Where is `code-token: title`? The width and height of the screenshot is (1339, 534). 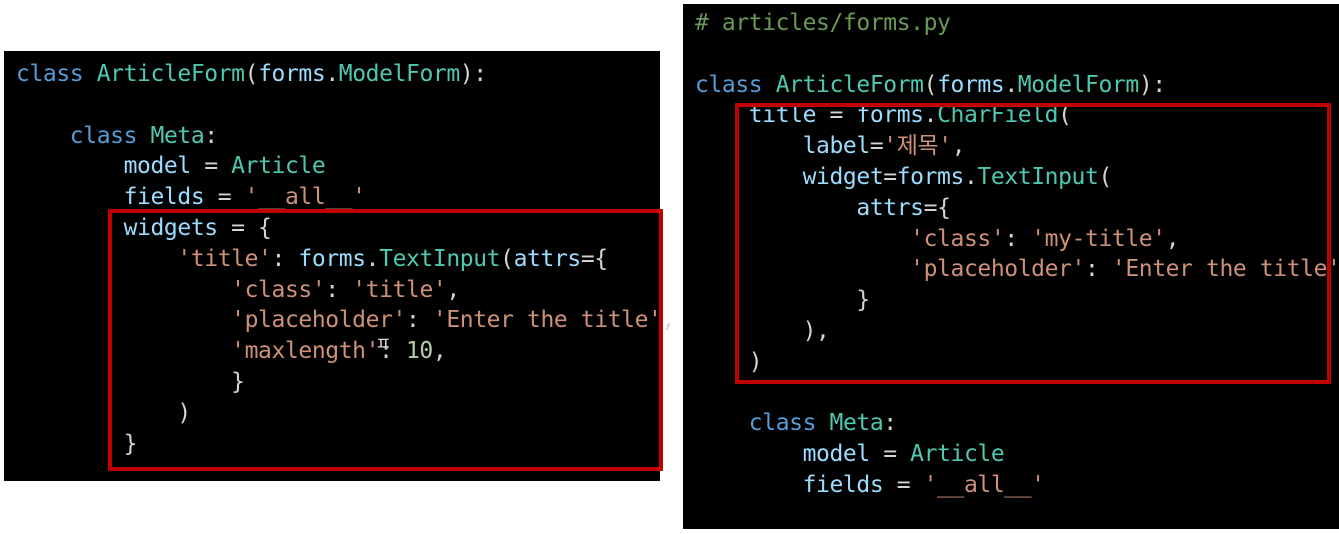
code-token: title is located at coordinates (782, 115).